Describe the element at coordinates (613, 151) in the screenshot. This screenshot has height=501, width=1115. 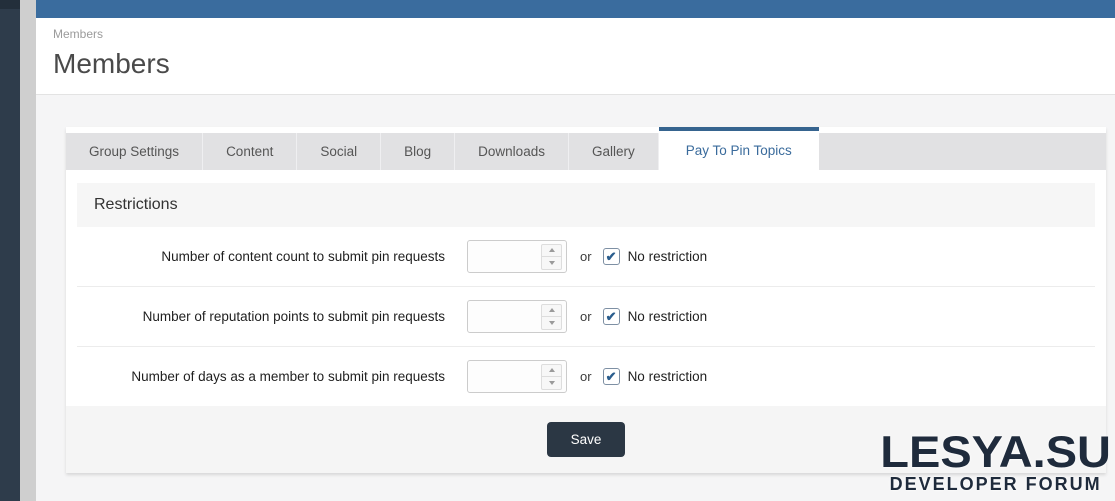
I see `tab-gallery: Gallery` at that location.